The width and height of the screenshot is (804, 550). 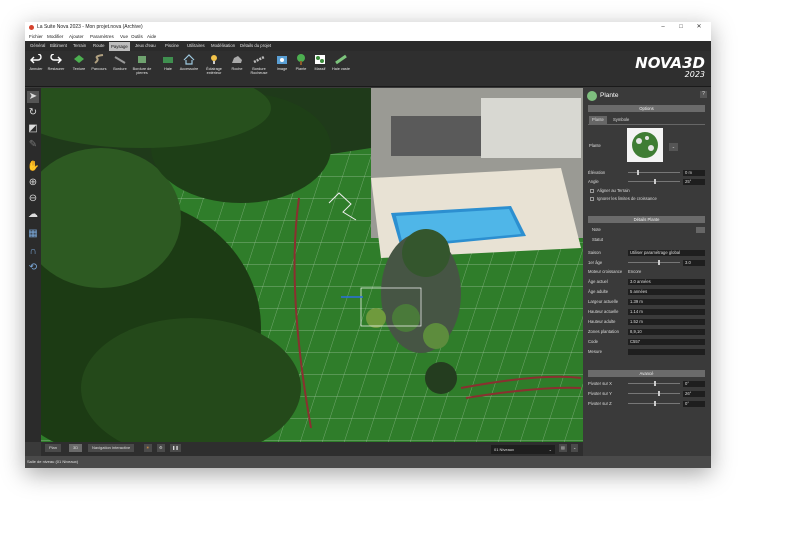 I want to click on menu-ajouter: Ajouter, so click(x=76, y=37).